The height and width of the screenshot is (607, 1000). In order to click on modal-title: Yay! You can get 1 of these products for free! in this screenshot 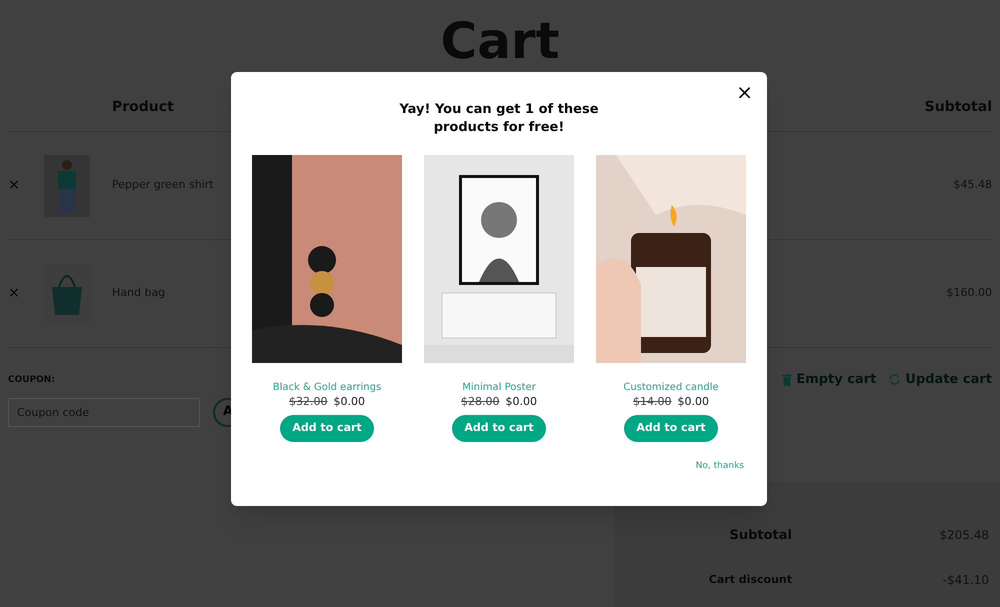, I will do `click(499, 119)`.